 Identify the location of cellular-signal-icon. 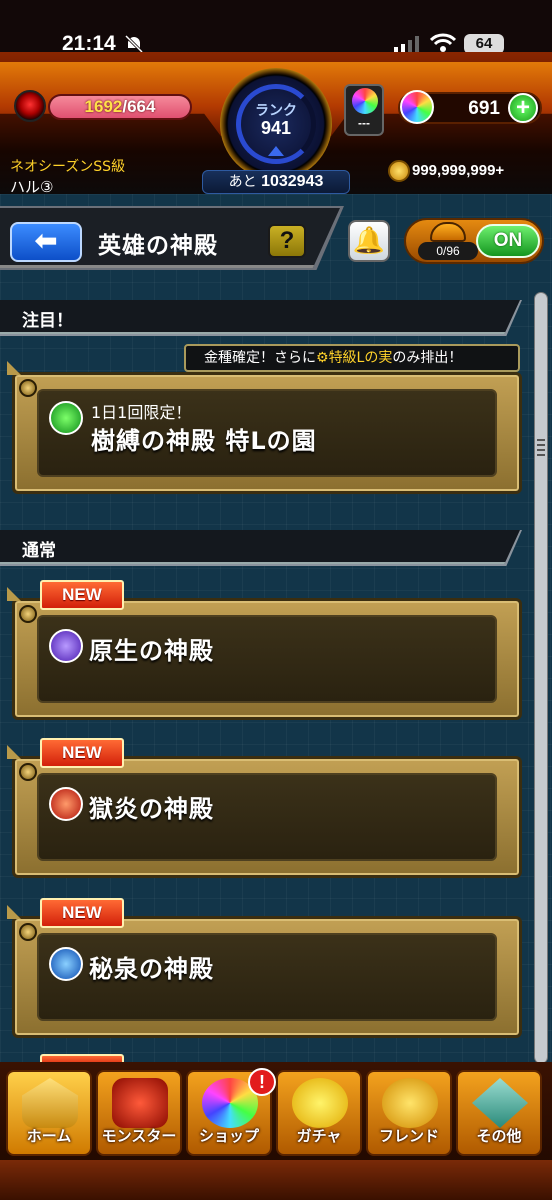
(406, 44).